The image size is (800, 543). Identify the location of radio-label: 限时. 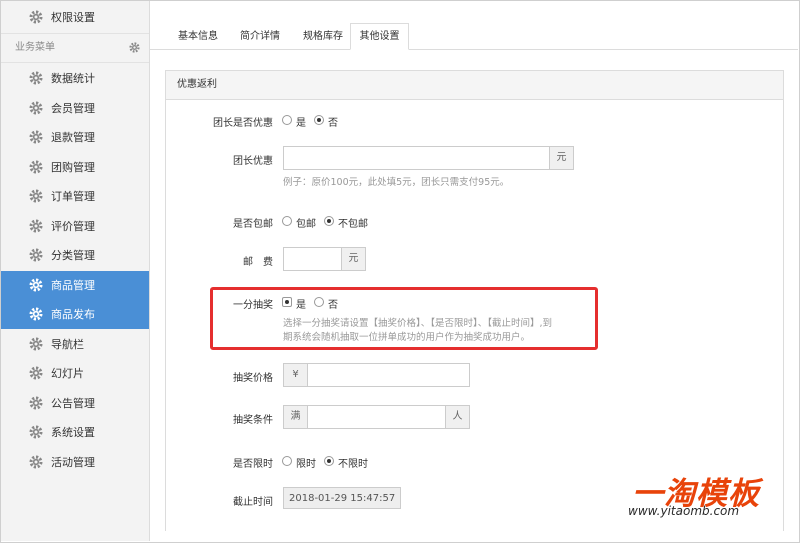
(306, 464).